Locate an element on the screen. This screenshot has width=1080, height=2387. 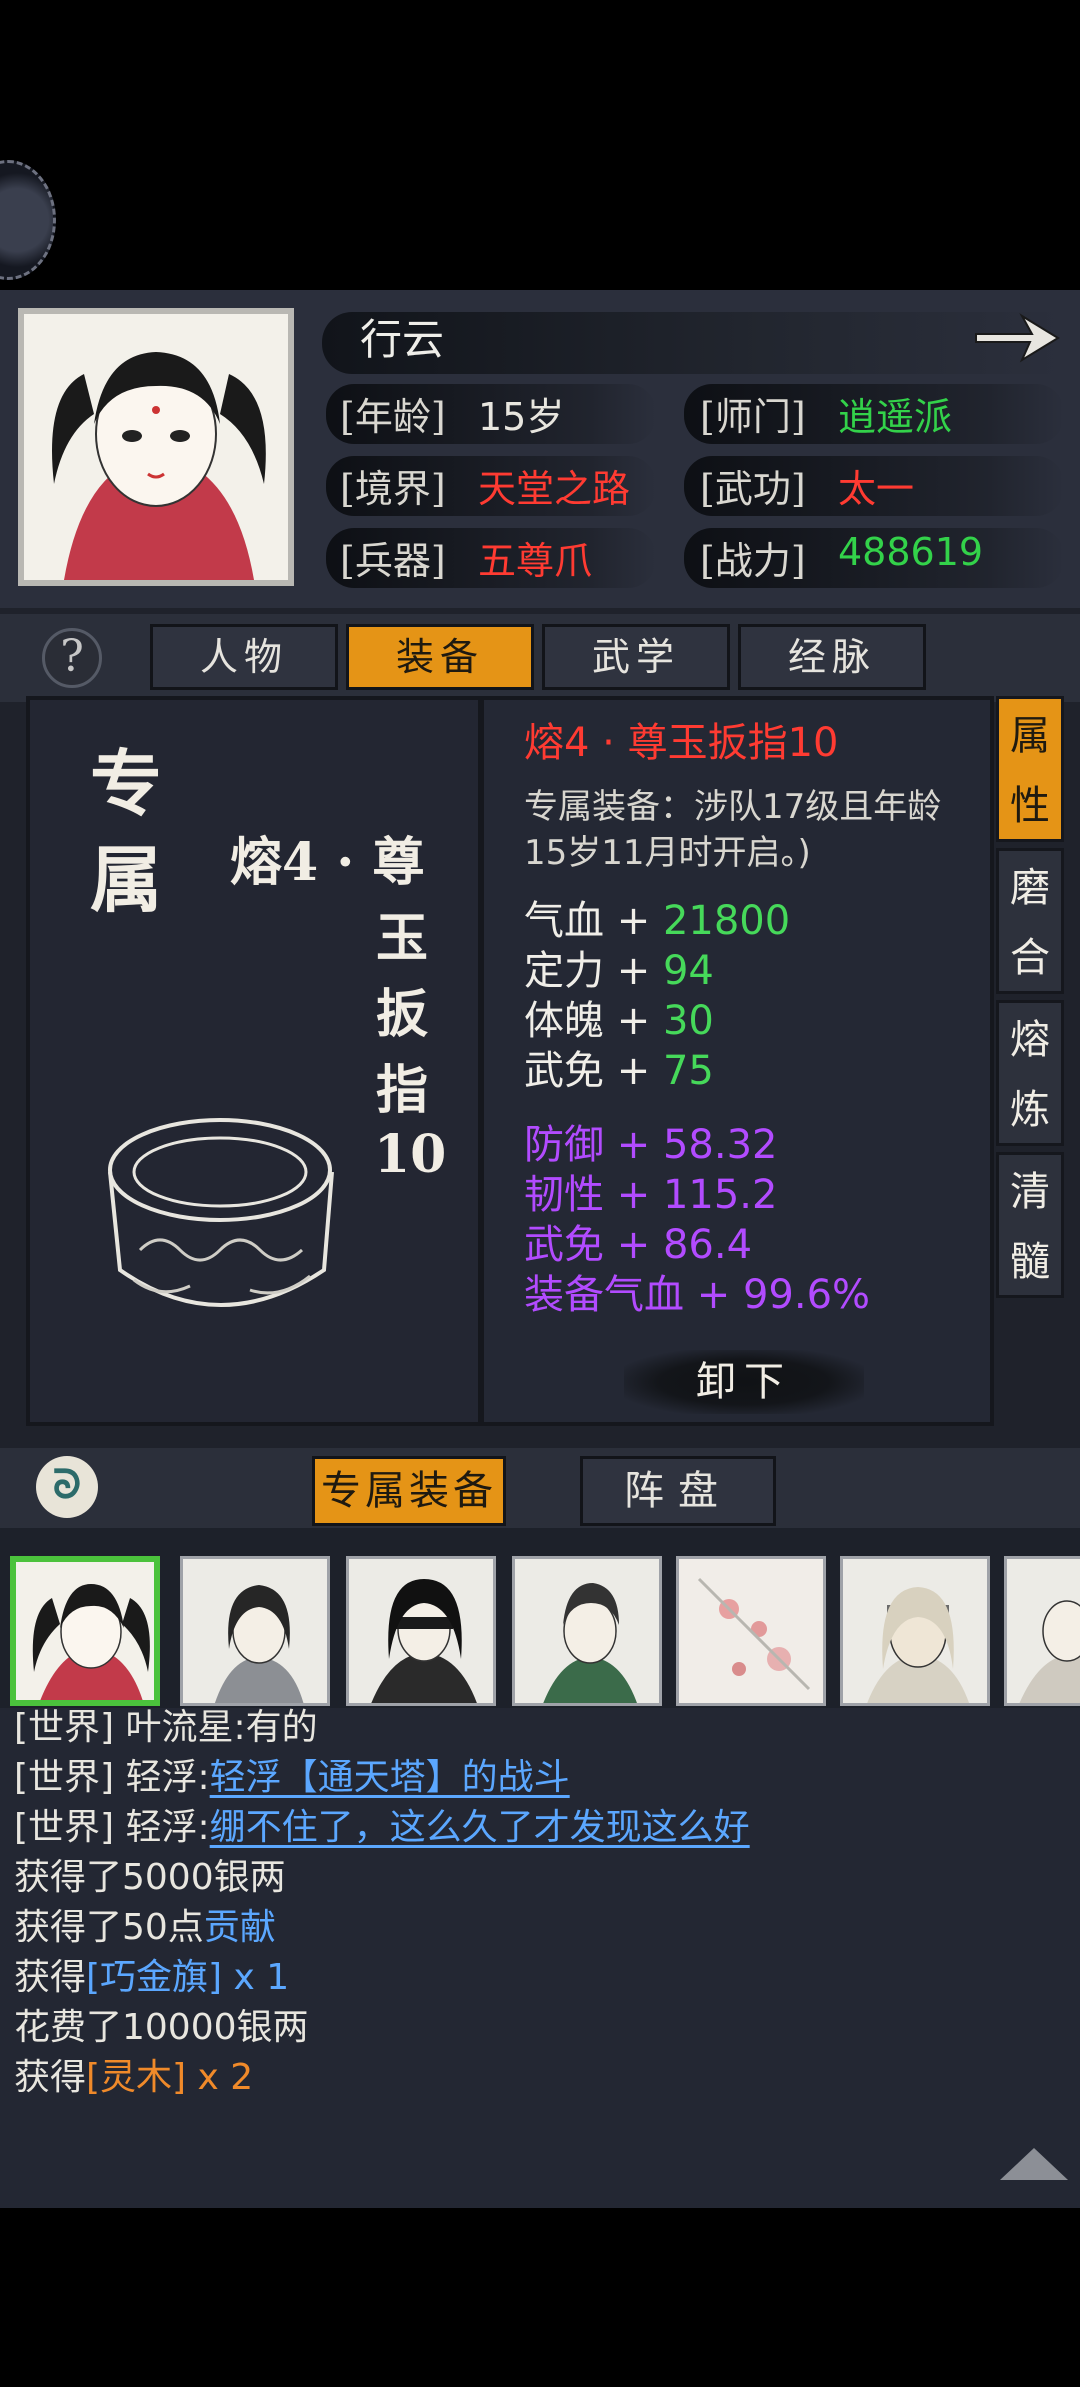
log-line: 获得[灵木] x 2 is located at coordinates (133, 2074).